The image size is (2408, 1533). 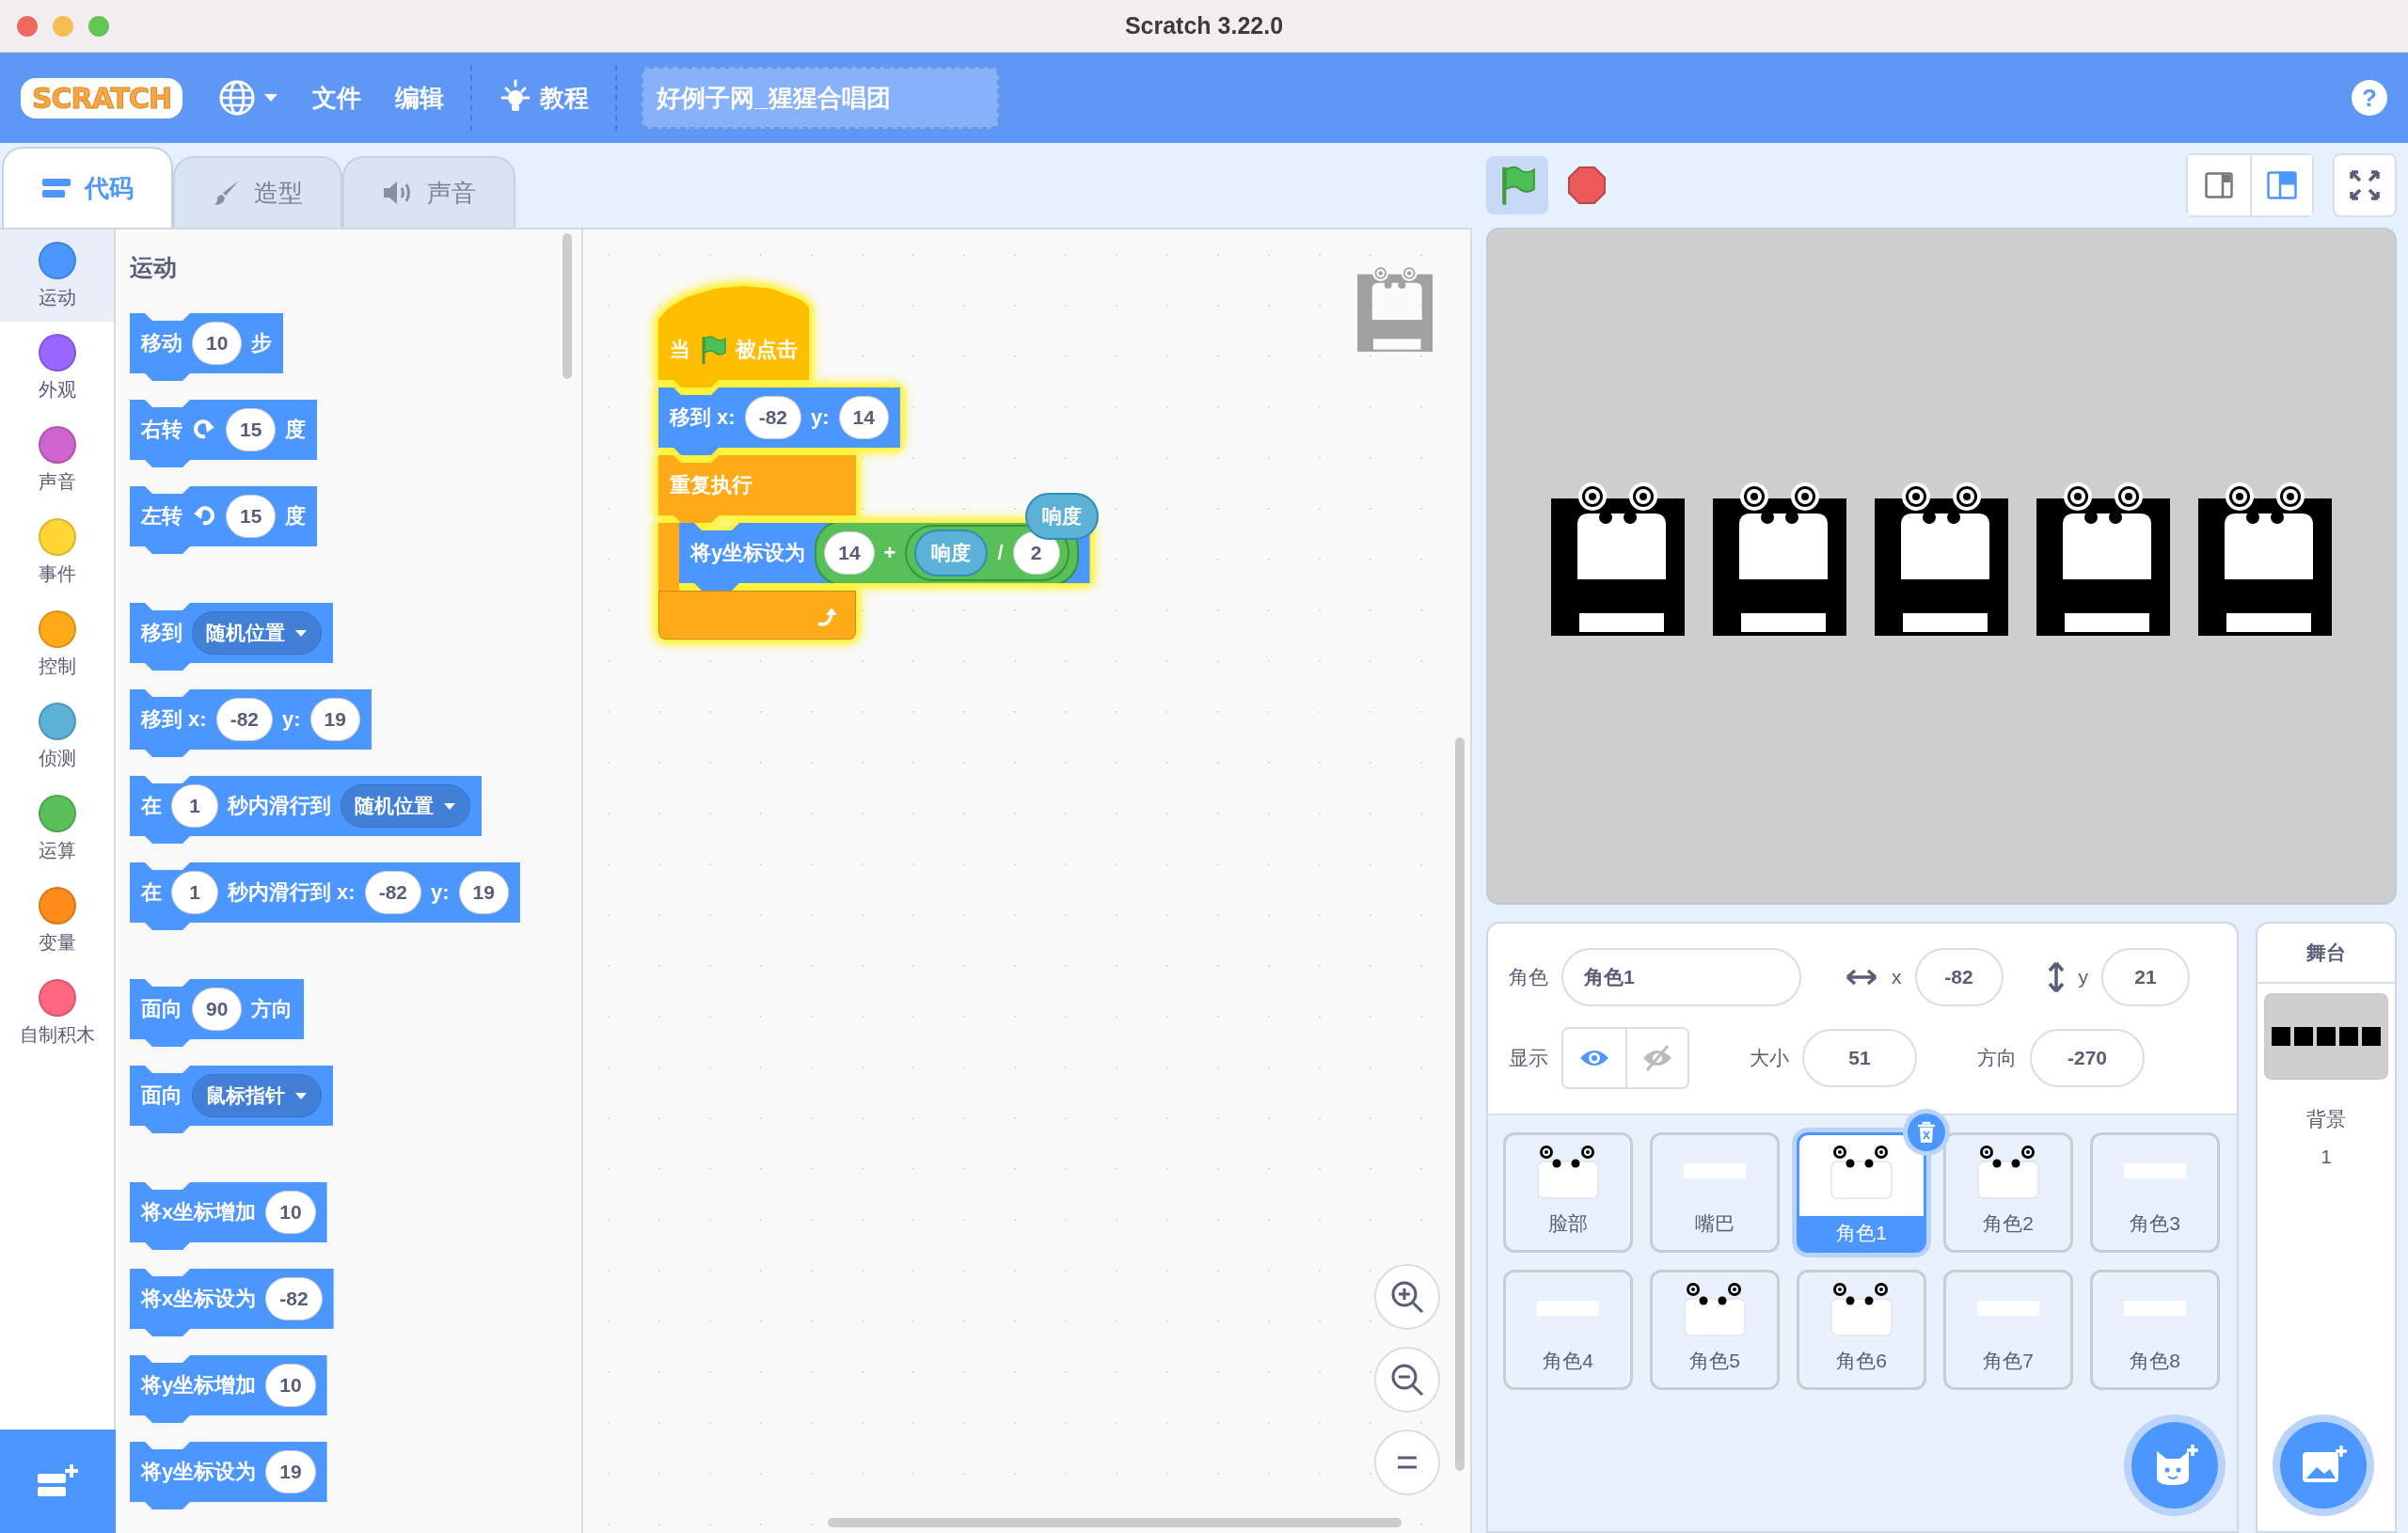 What do you see at coordinates (224, 520) in the screenshot?
I see `code-block: 左转 15 度` at bounding box center [224, 520].